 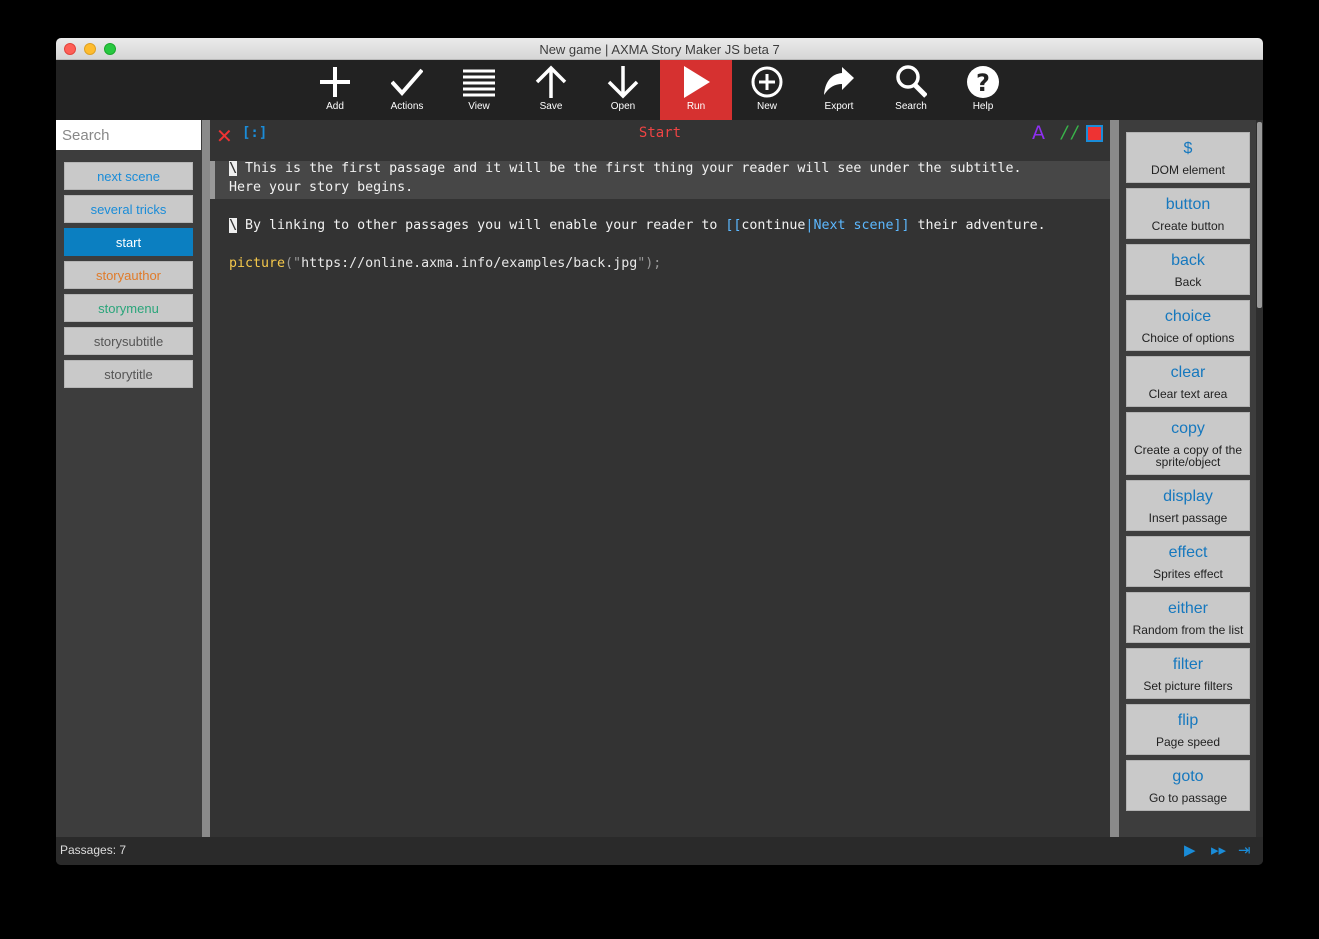 I want to click on macro-name: either, so click(x=1188, y=608).